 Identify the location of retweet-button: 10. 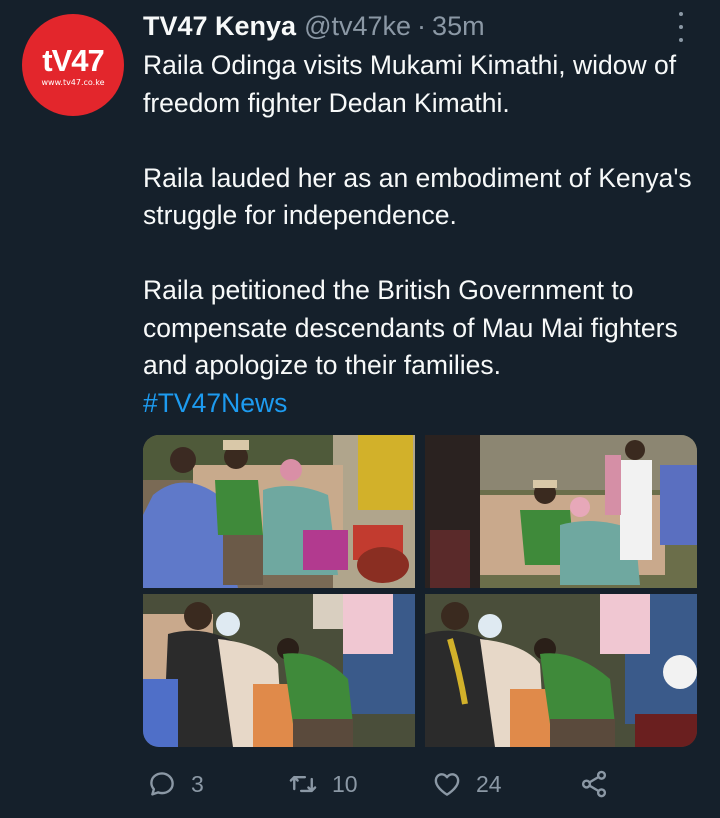
(323, 784).